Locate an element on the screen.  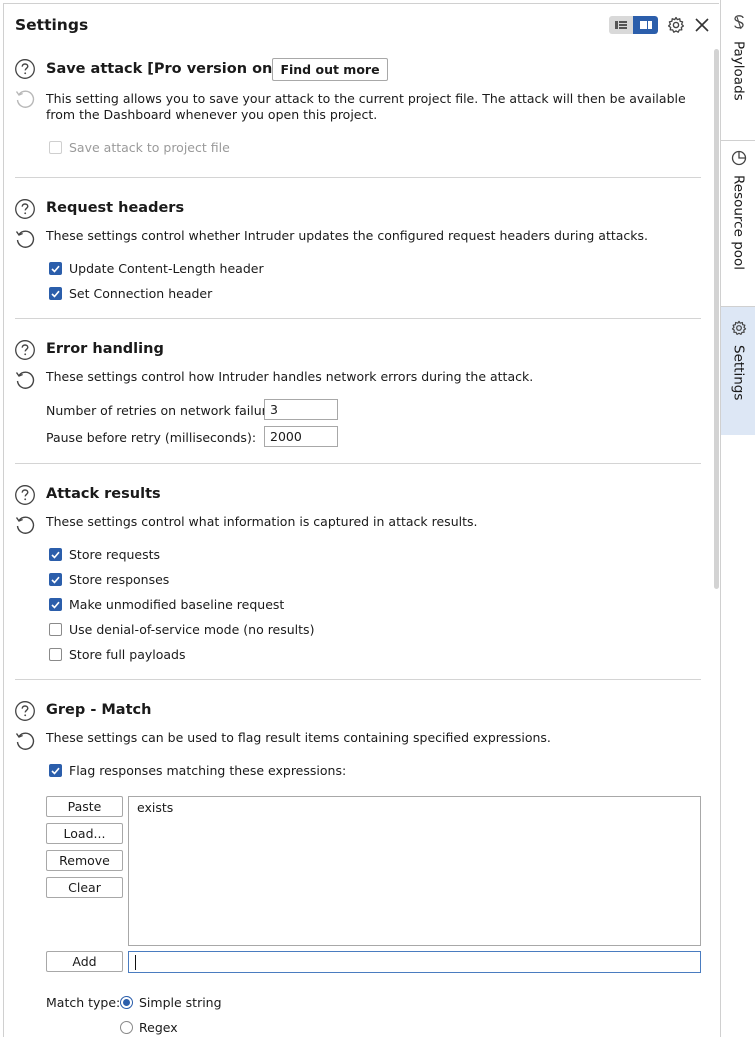
find-out-more-button: Find out more is located at coordinates (330, 69).